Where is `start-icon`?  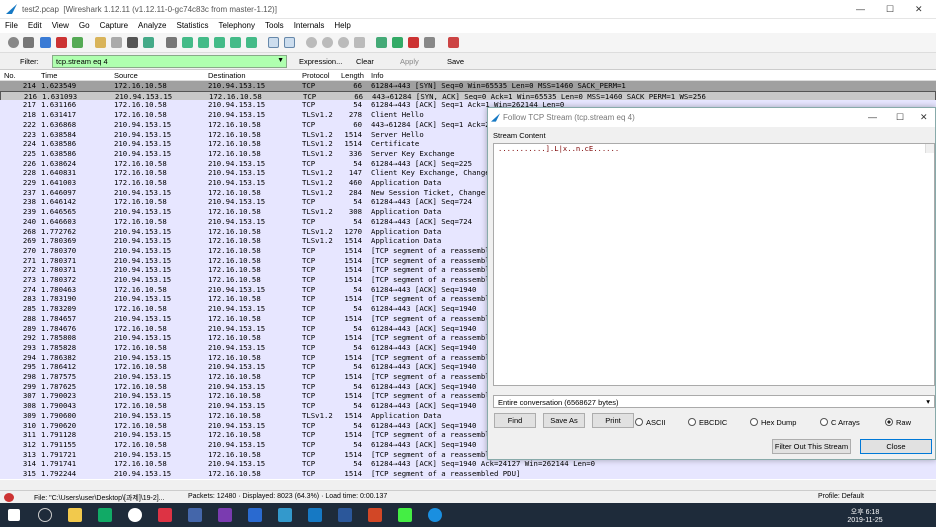 start-icon is located at coordinates (14, 515).